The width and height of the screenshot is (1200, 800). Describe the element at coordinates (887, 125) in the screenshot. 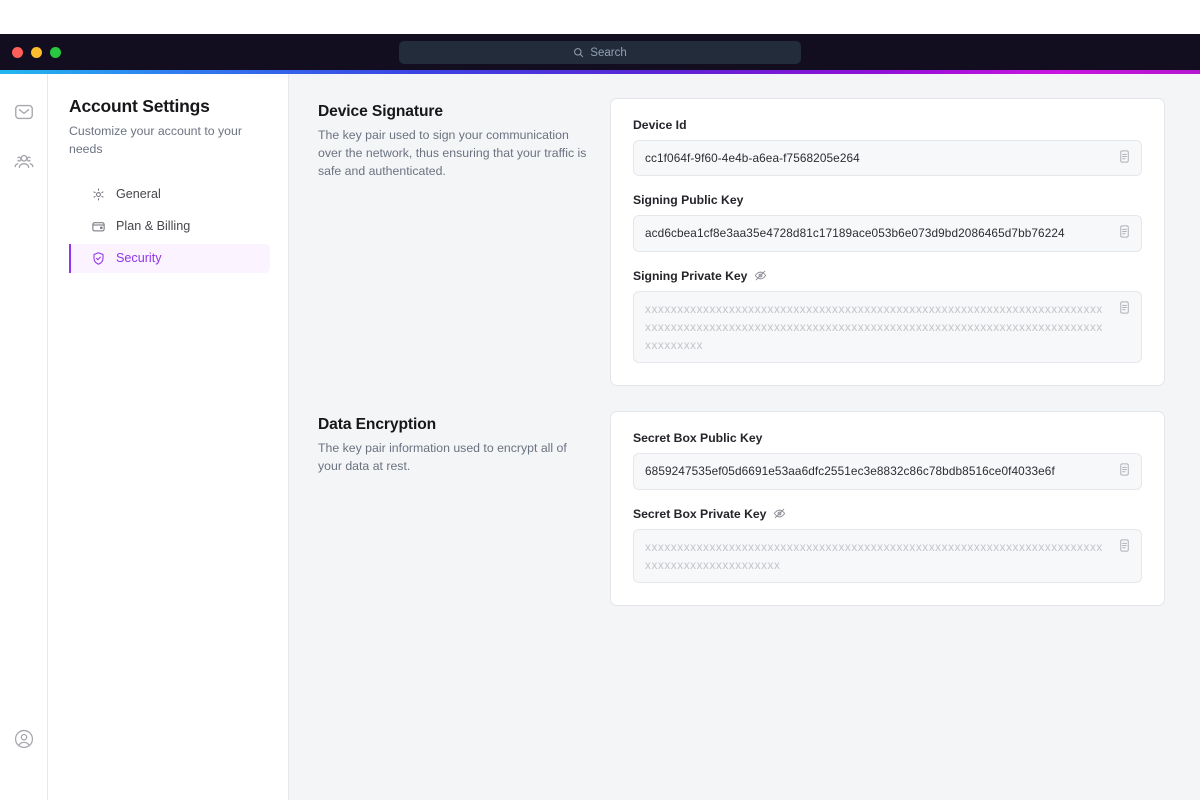

I see `field-label: Device Id` at that location.